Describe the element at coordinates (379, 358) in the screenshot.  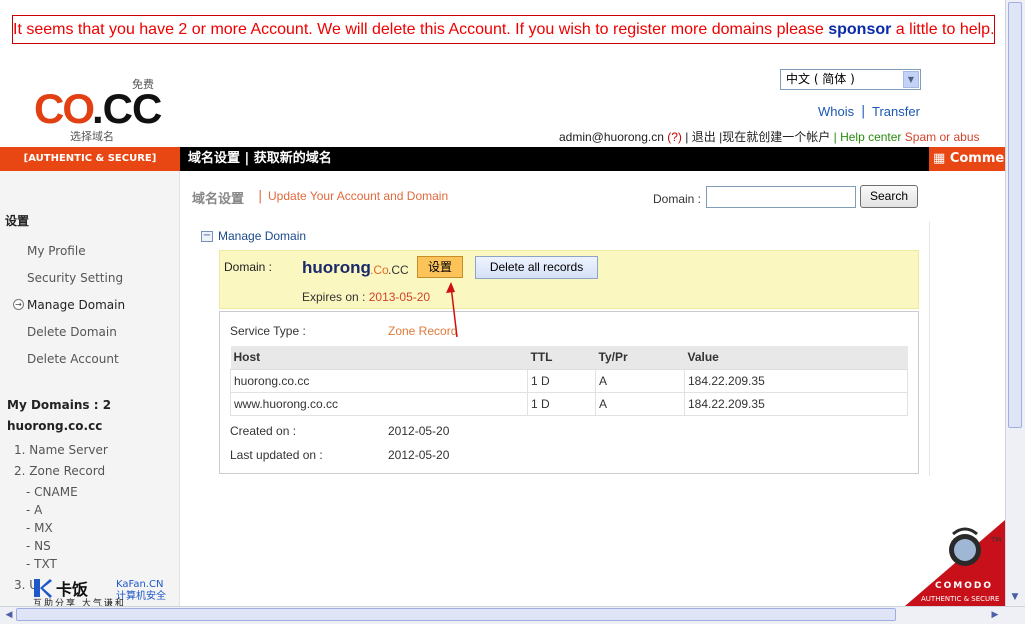
I see `col-host: Host` at that location.